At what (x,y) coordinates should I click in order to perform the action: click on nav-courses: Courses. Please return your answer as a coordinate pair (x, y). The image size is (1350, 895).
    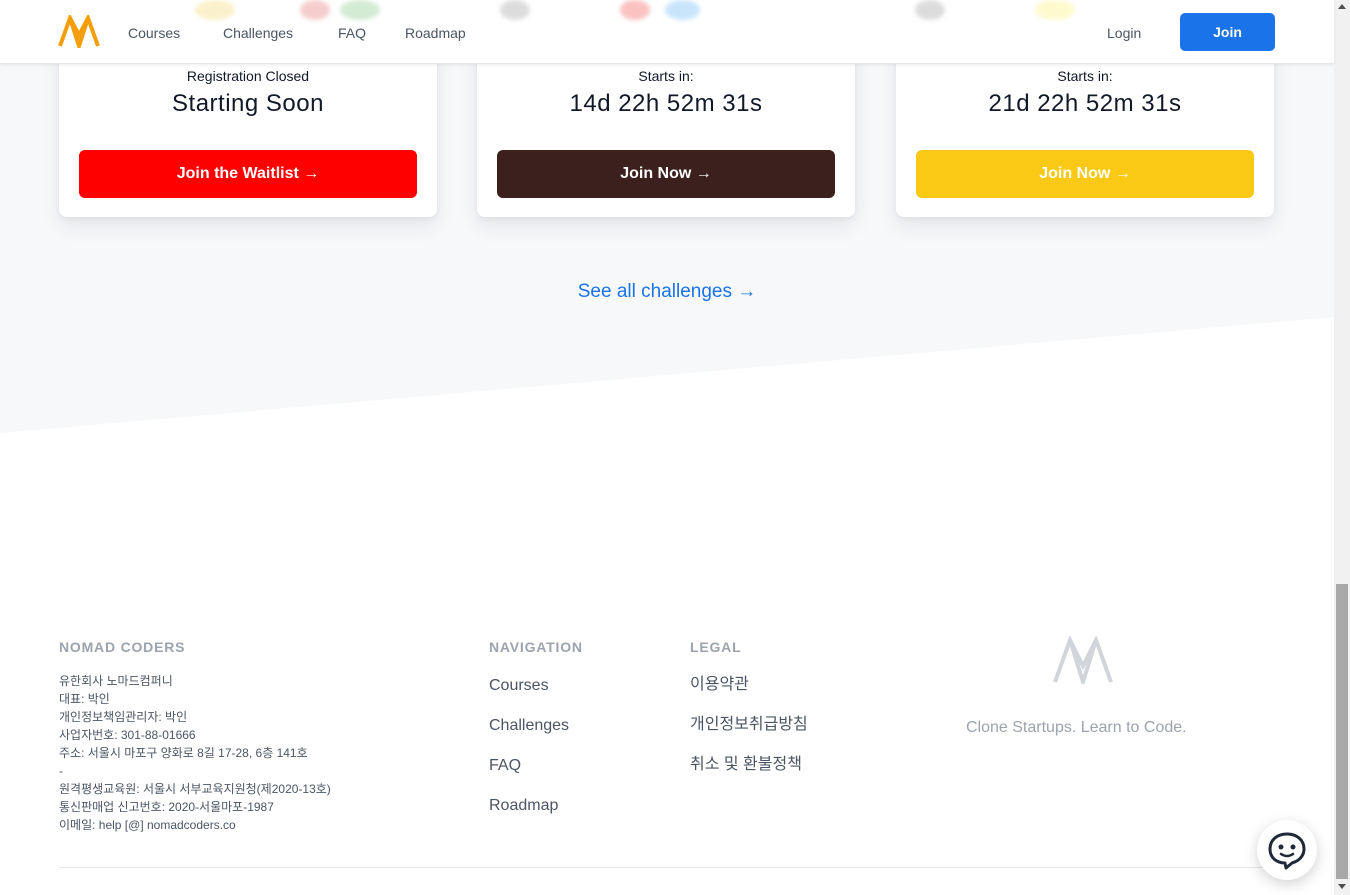
    Looking at the image, I should click on (154, 33).